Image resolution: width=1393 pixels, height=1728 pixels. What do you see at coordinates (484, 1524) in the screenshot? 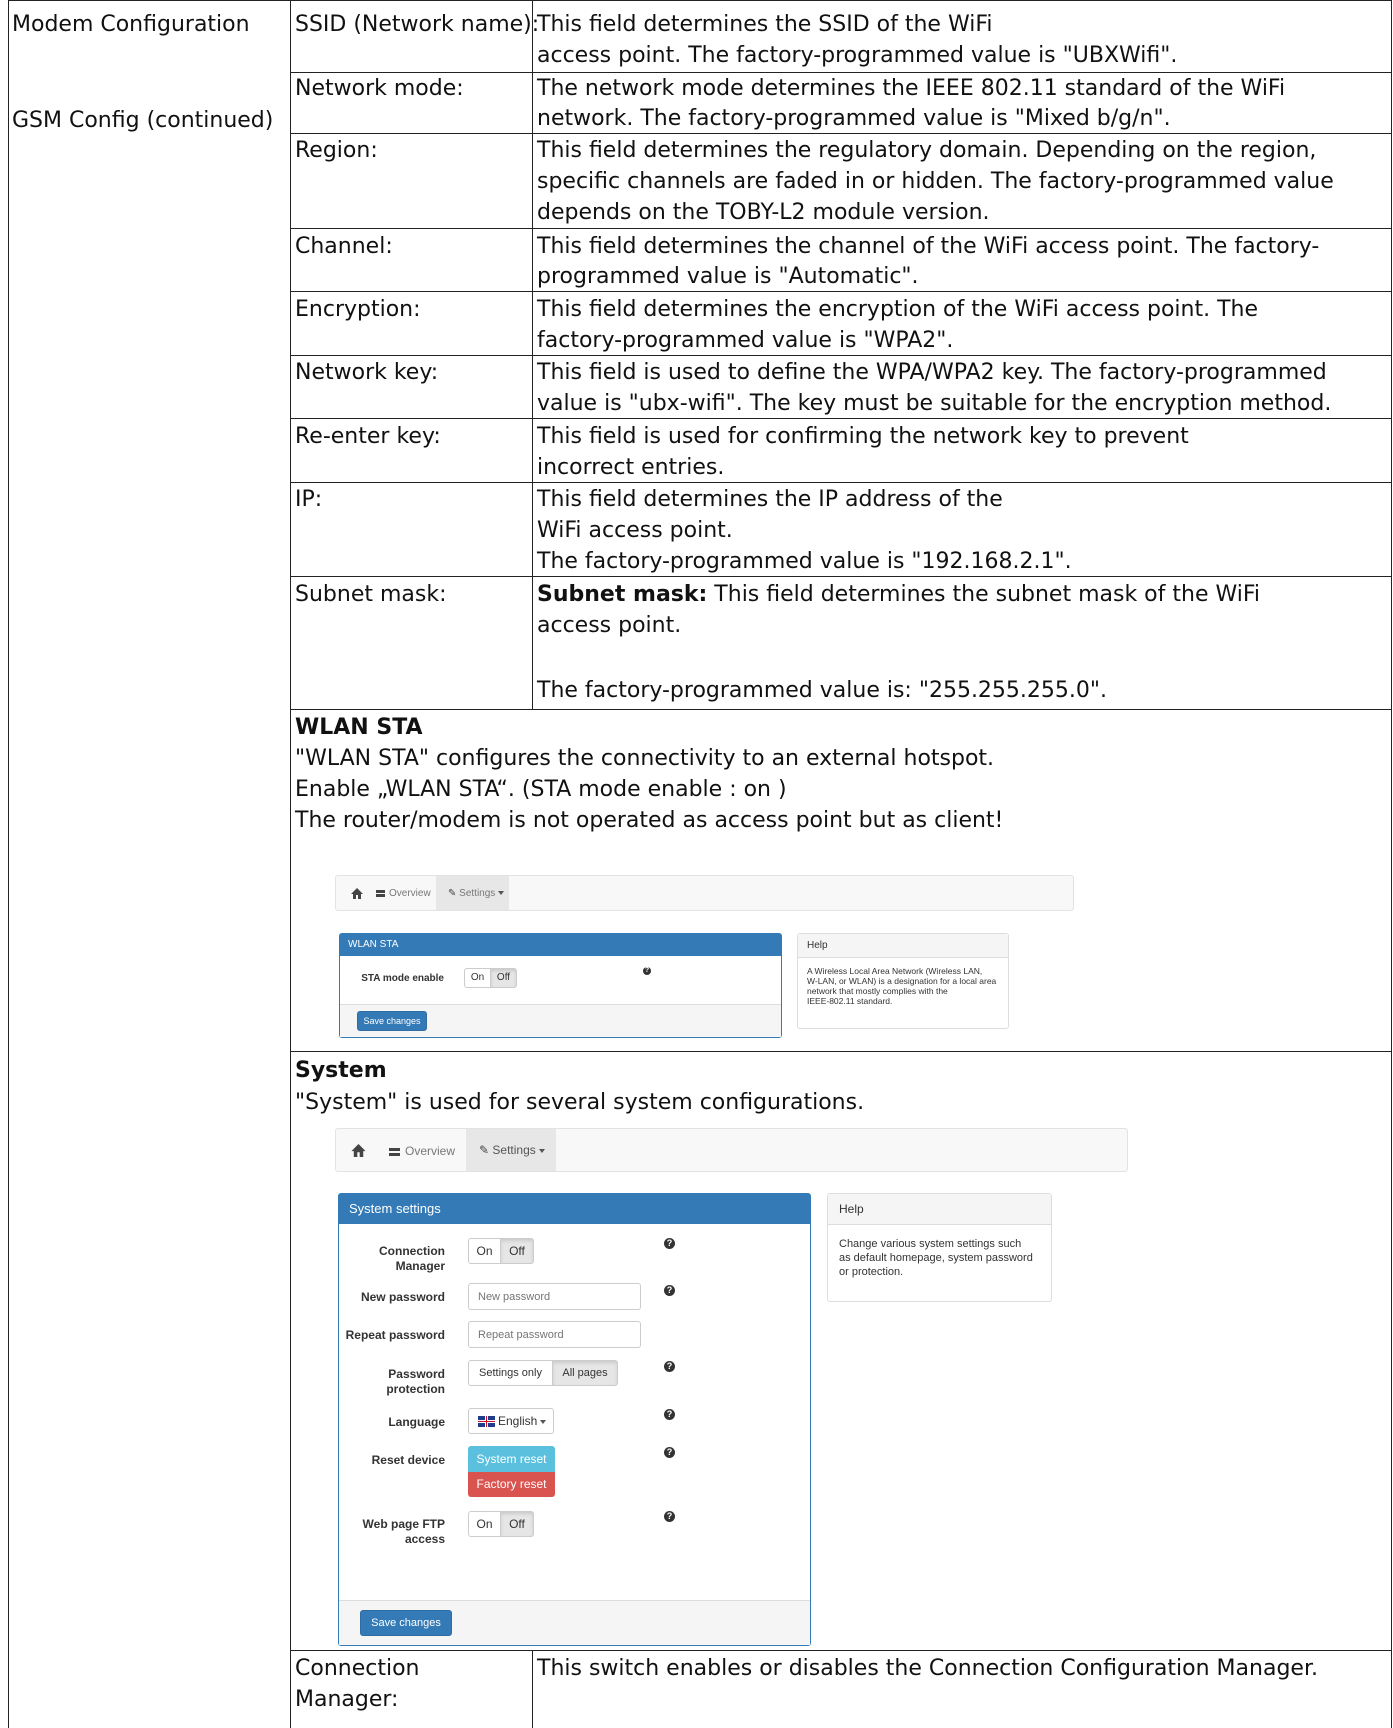
I see `ftp-on-button: On` at bounding box center [484, 1524].